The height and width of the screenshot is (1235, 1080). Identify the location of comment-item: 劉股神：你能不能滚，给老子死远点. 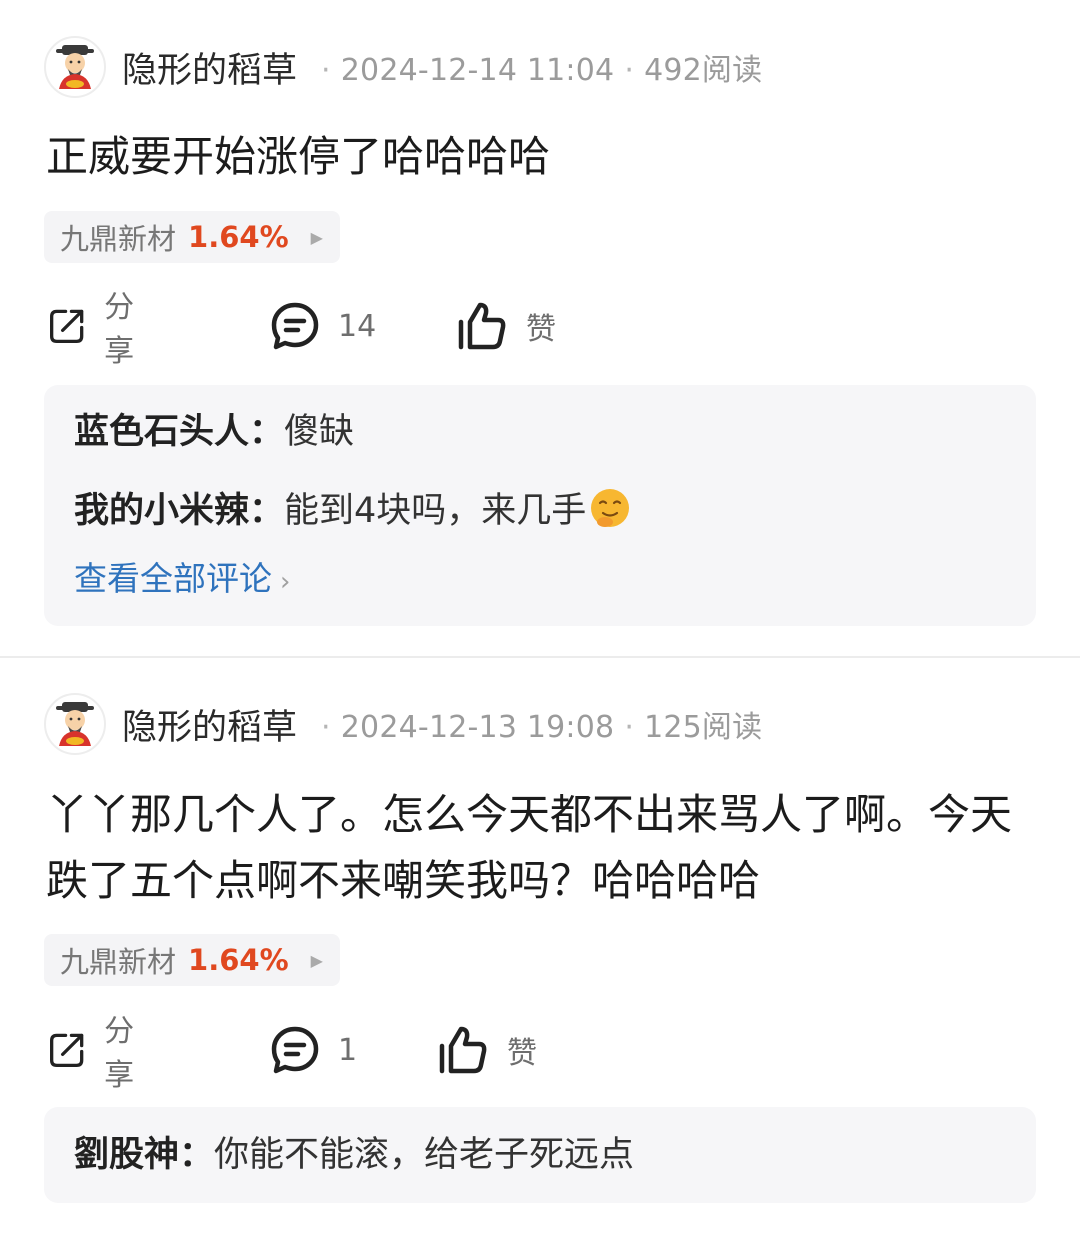
(354, 1155).